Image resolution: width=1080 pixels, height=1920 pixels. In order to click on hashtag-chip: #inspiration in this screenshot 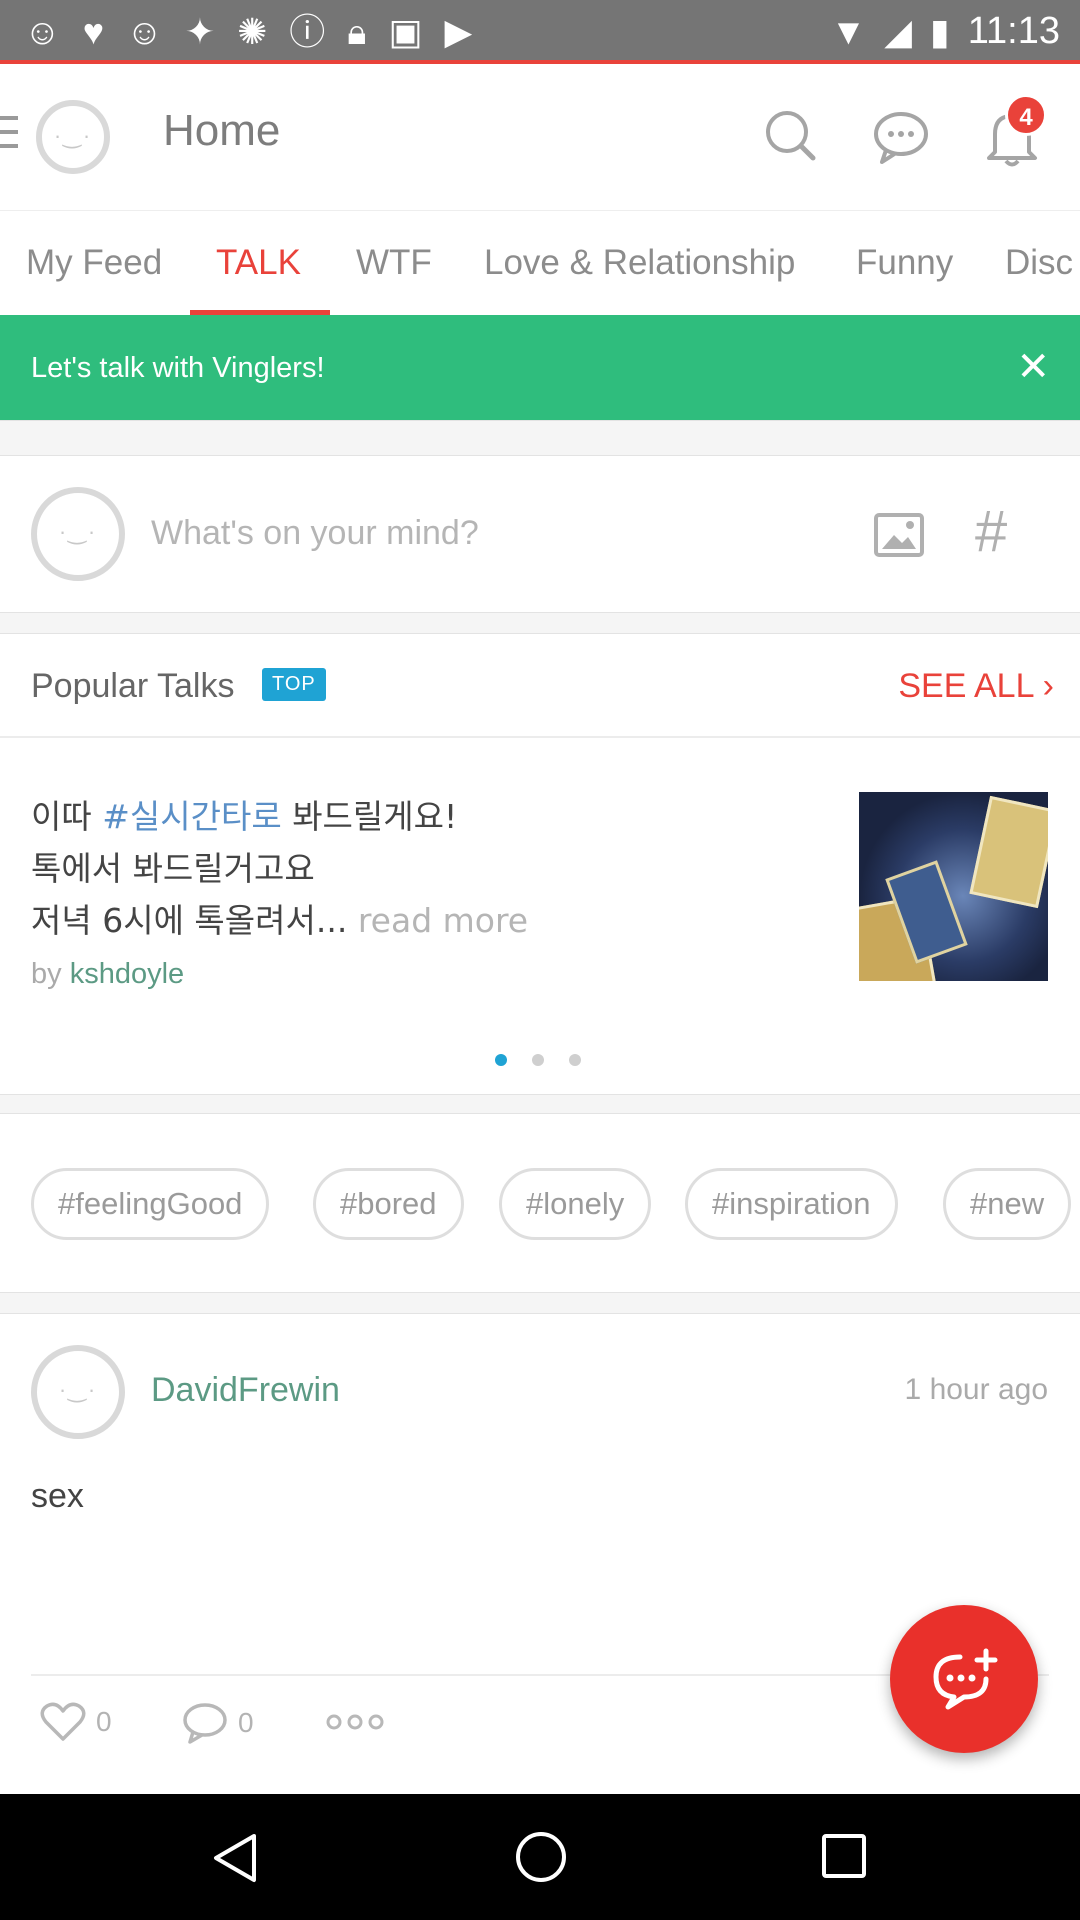, I will do `click(791, 1204)`.